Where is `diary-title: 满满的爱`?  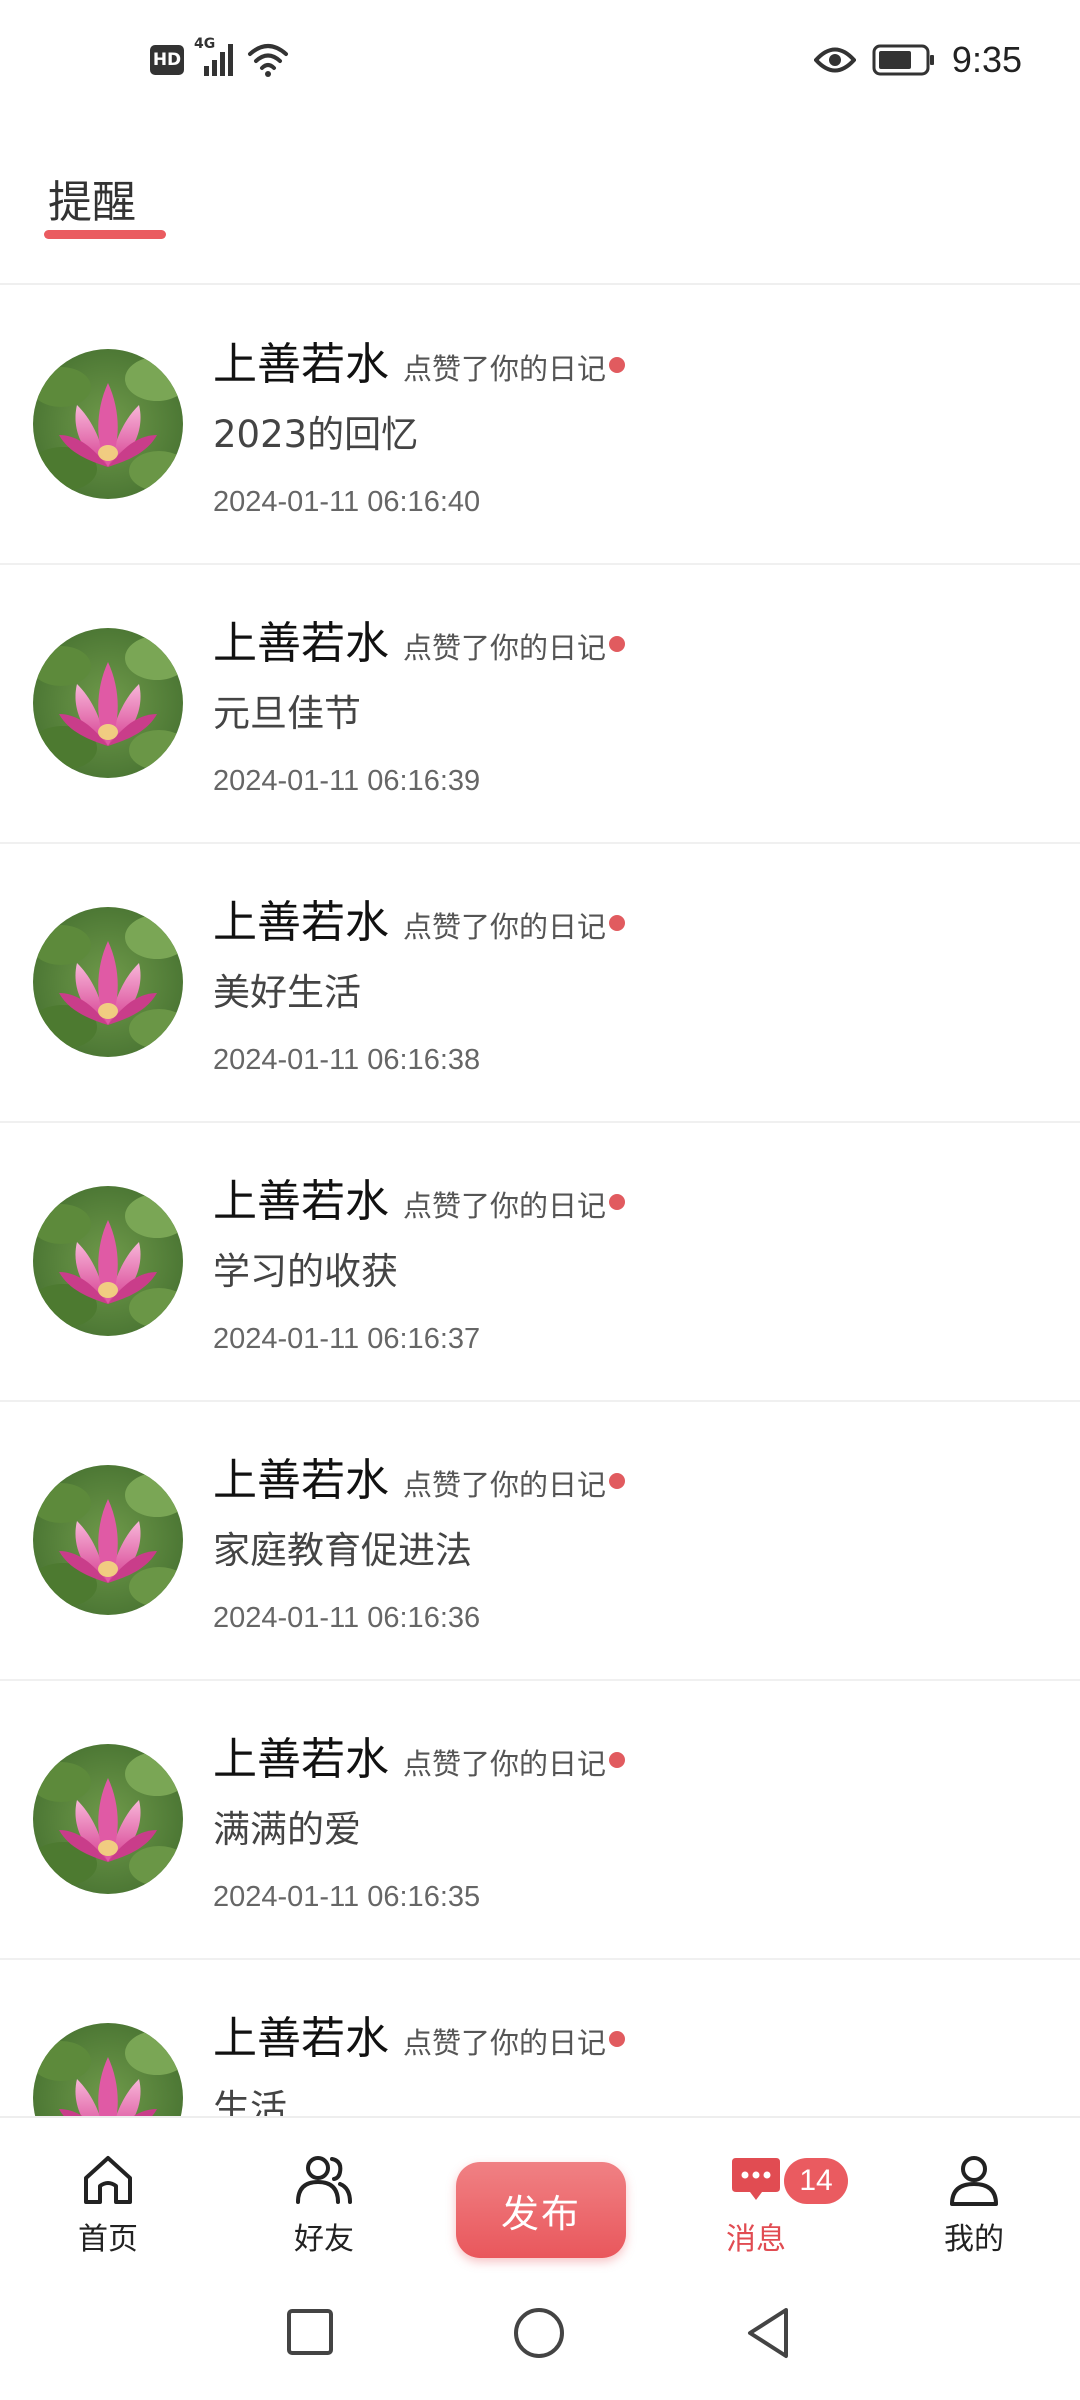 diary-title: 满满的爱 is located at coordinates (287, 1826).